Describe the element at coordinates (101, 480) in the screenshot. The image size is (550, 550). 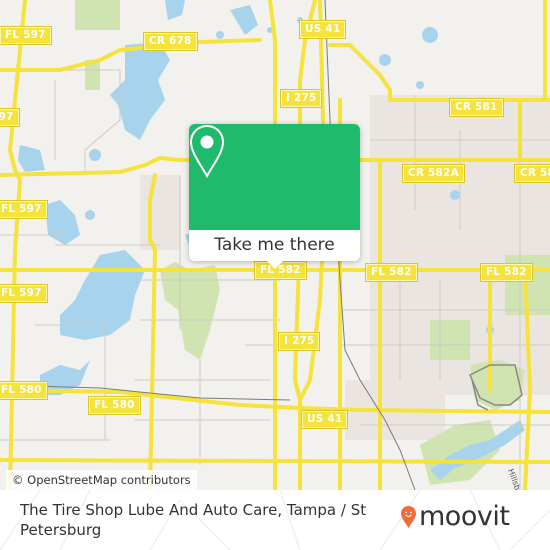
I see `osm-attribution-link: © OpenStreetMap contributors` at that location.